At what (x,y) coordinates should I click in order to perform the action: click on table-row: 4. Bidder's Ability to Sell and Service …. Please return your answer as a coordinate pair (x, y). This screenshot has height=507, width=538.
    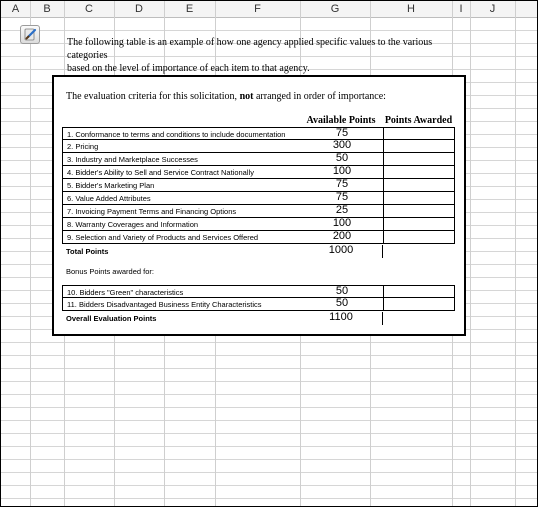
    Looking at the image, I should click on (259, 172).